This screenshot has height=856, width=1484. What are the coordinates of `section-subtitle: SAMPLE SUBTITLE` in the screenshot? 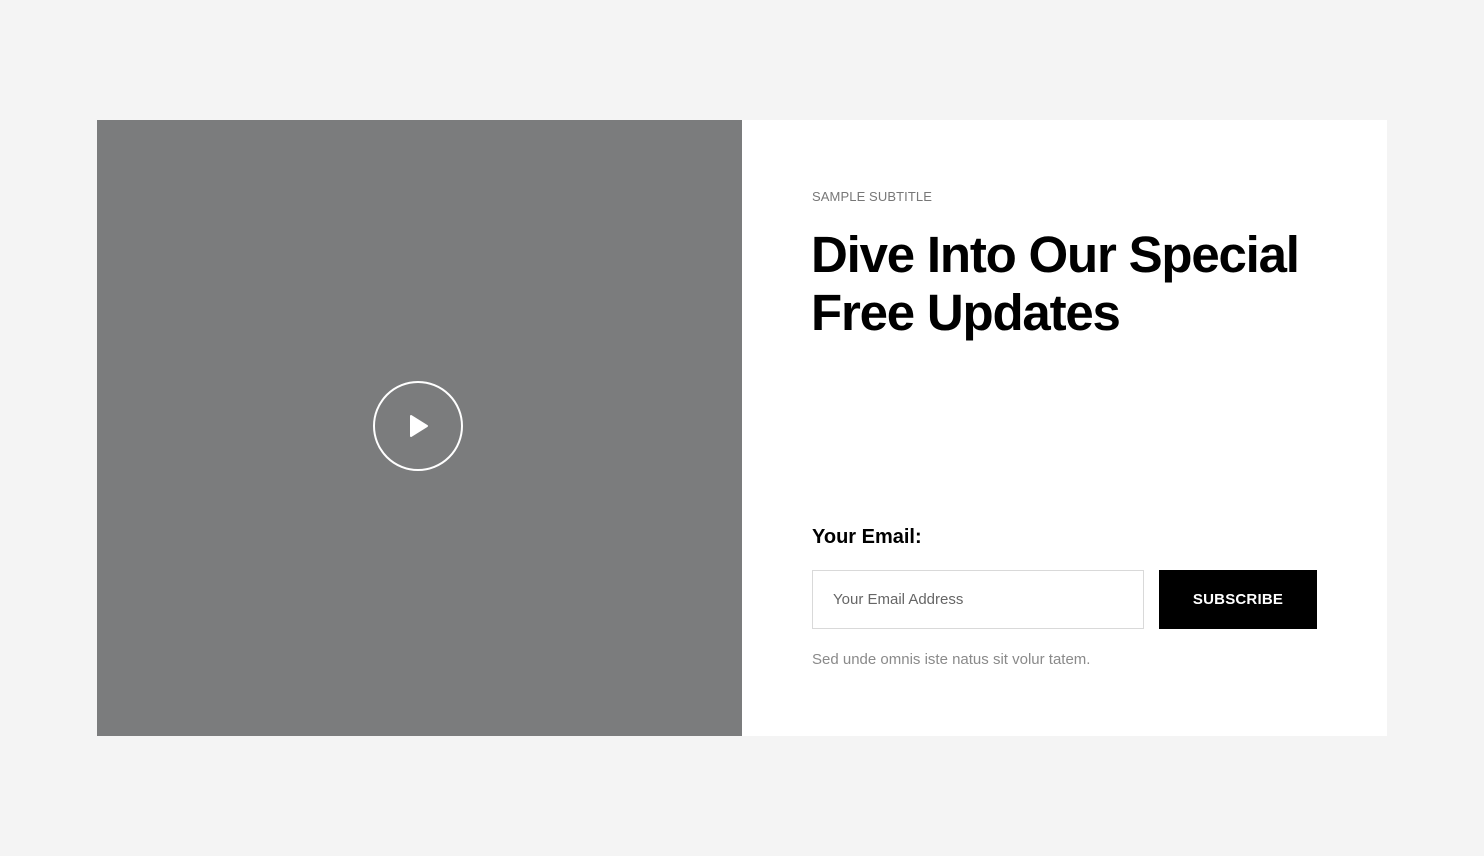 It's located at (872, 196).